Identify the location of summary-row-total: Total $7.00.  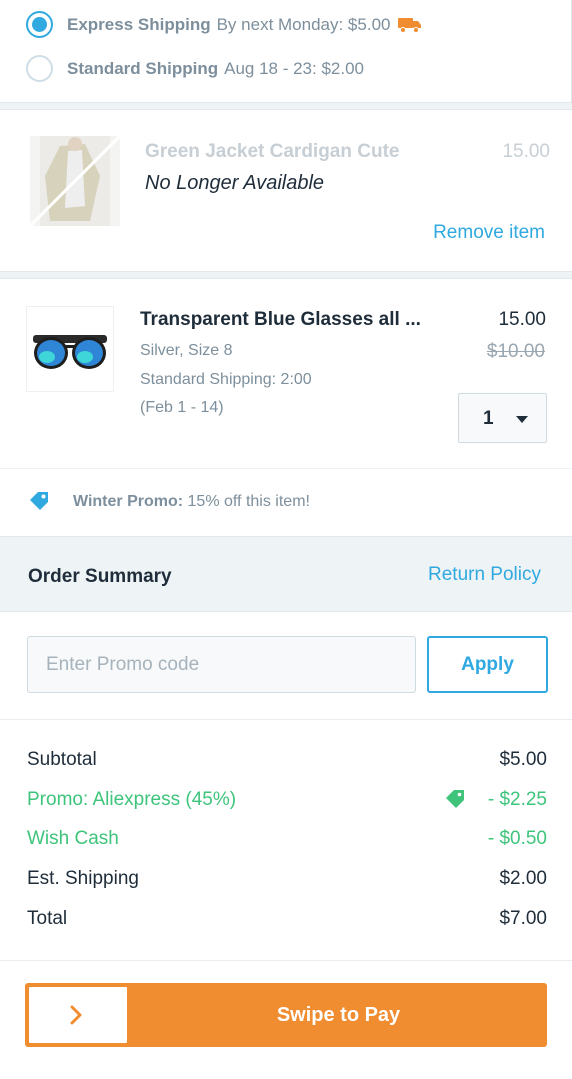
(287, 921).